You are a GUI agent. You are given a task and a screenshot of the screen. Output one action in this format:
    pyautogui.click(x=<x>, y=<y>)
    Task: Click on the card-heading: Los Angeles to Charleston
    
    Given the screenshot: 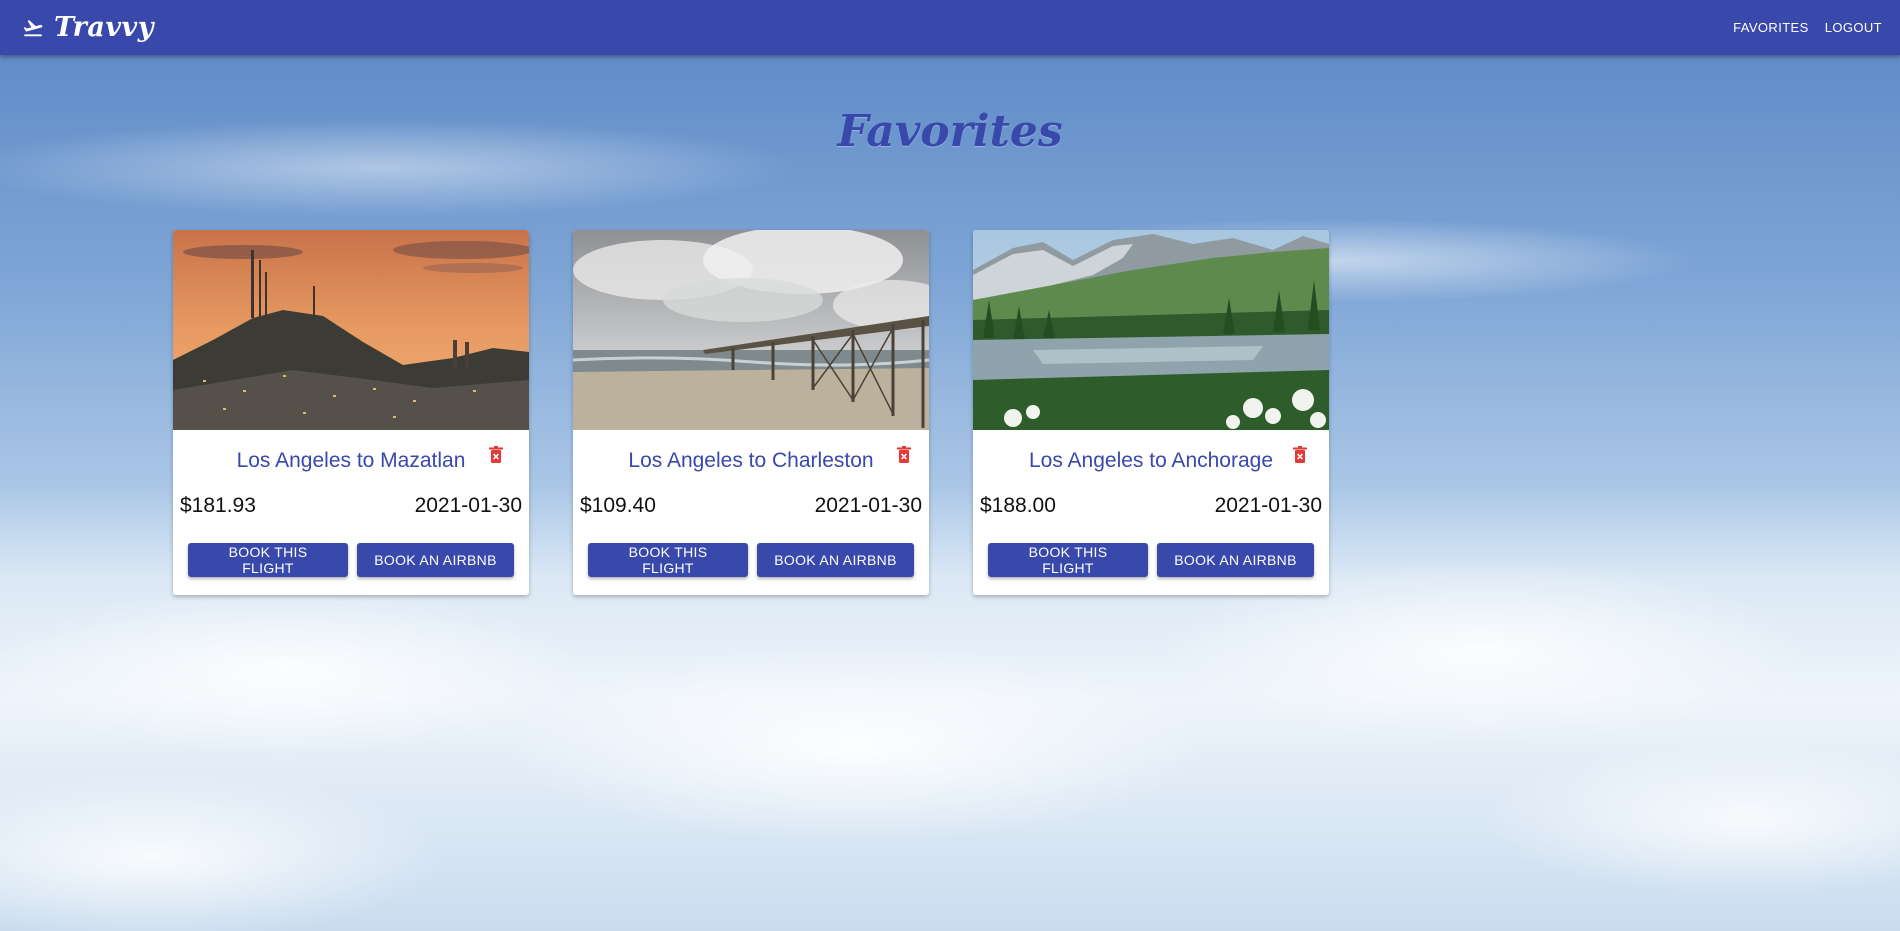 What is the action you would take?
    pyautogui.click(x=751, y=458)
    